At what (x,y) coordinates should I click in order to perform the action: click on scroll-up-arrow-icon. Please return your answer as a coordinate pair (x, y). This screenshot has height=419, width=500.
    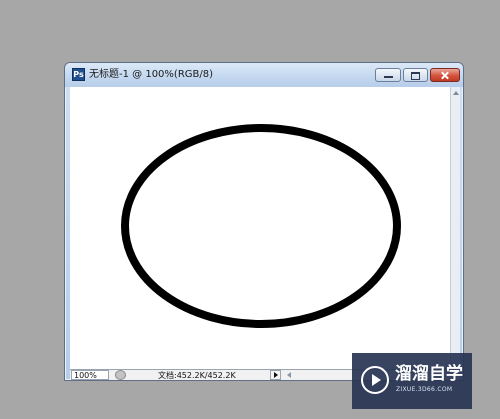
    Looking at the image, I should click on (456, 93).